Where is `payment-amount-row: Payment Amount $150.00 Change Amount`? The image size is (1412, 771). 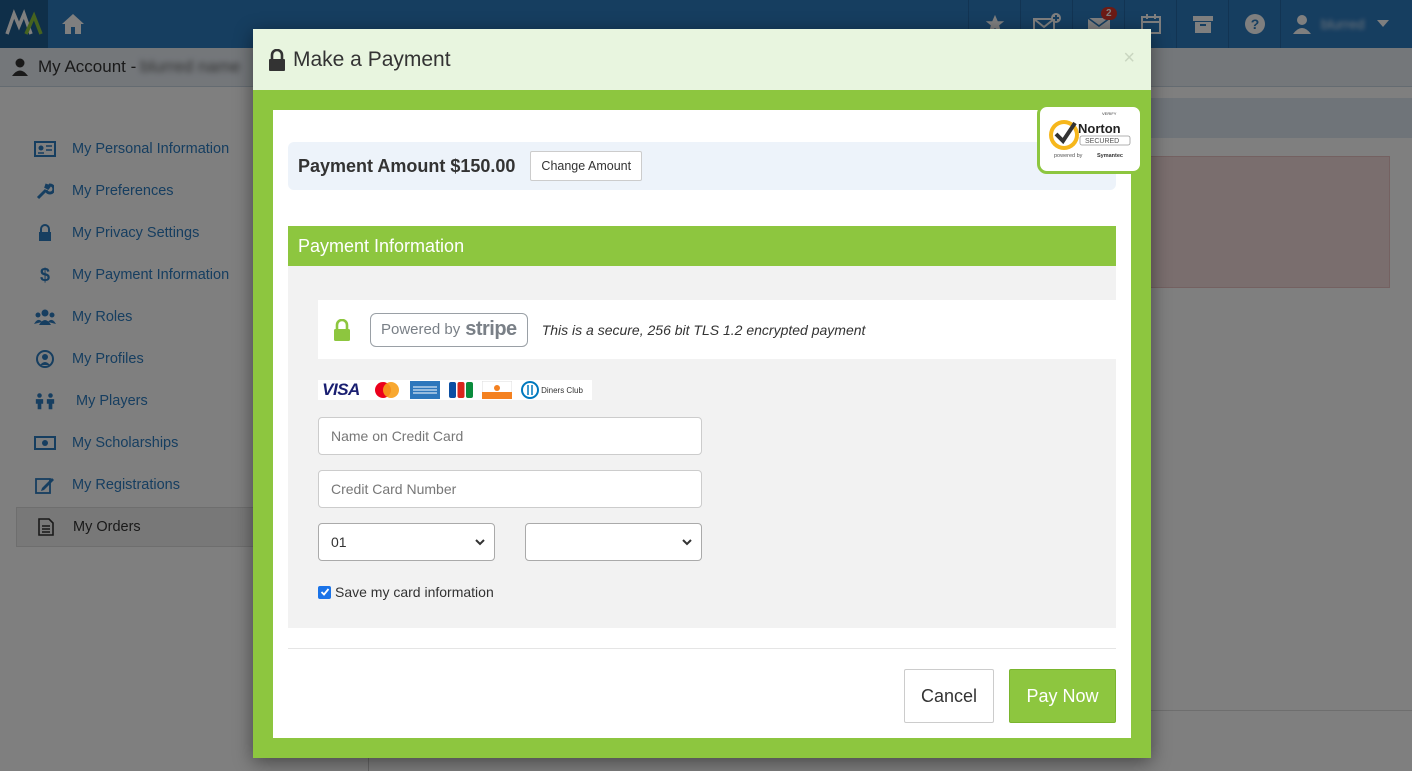
payment-amount-row: Payment Amount $150.00 Change Amount is located at coordinates (702, 166).